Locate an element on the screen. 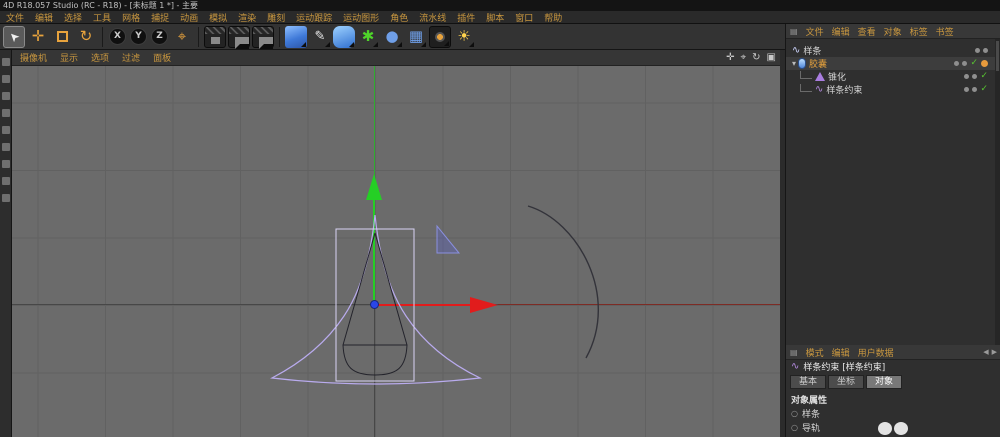  object-manager-menu-item: 编辑 is located at coordinates (841, 31).